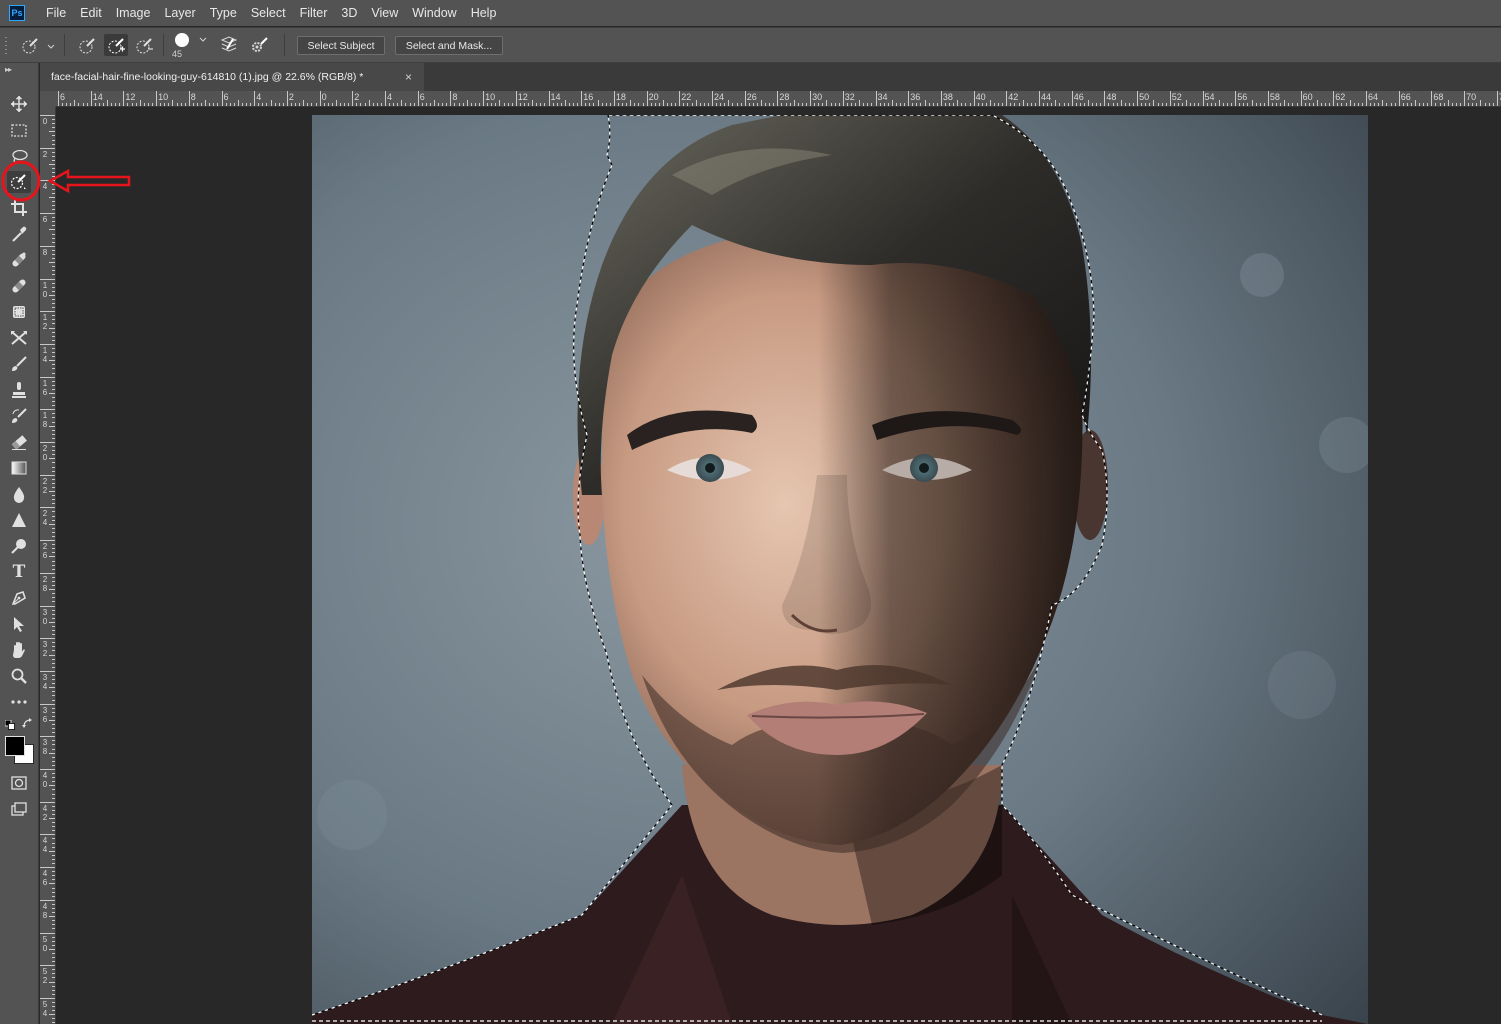  What do you see at coordinates (229, 45) in the screenshot?
I see `sample-all-layers-button` at bounding box center [229, 45].